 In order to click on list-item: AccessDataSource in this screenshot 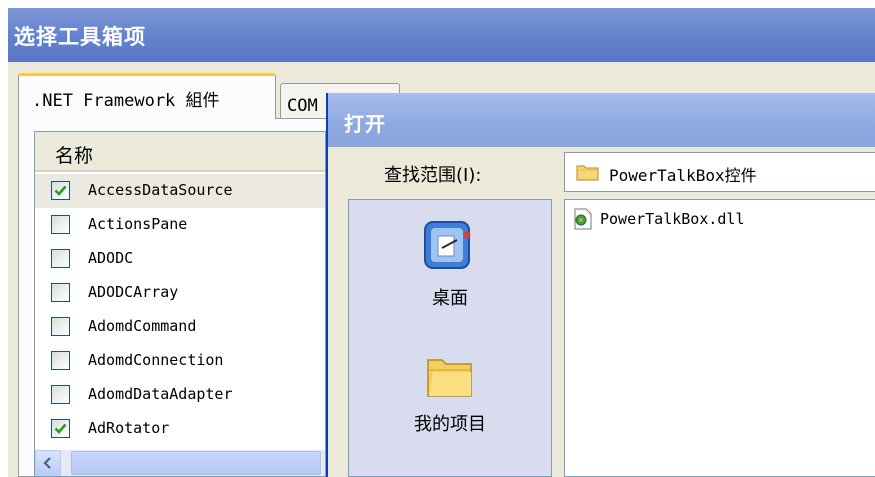, I will do `click(180, 191)`.